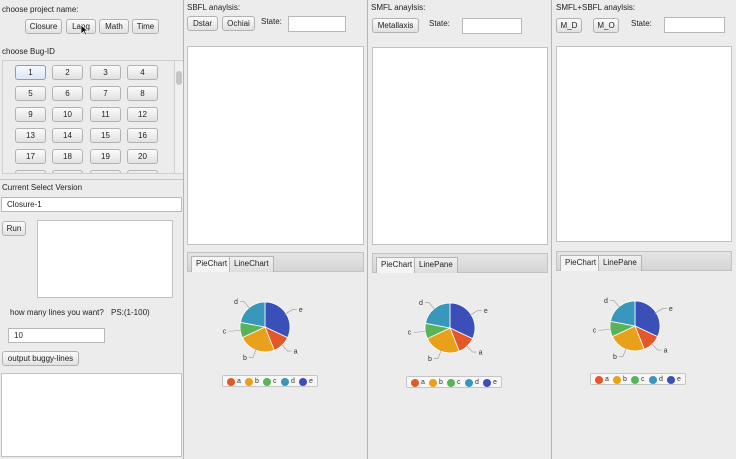 The height and width of the screenshot is (459, 736). Describe the element at coordinates (30, 156) in the screenshot. I see `bug-id-button-17: 17` at that location.